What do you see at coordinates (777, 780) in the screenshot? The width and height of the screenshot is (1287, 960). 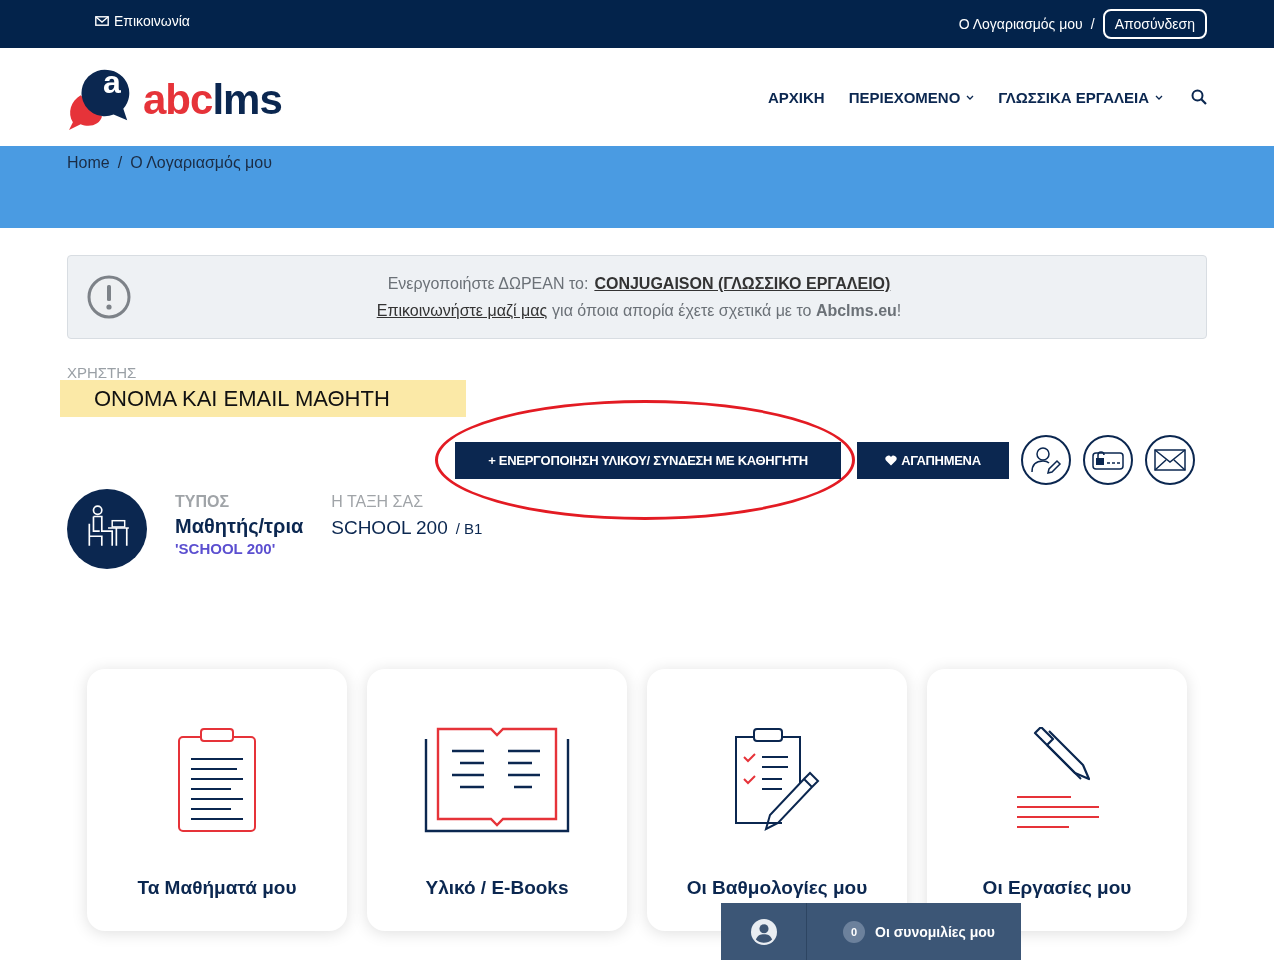 I see `checklist-pen-icon` at bounding box center [777, 780].